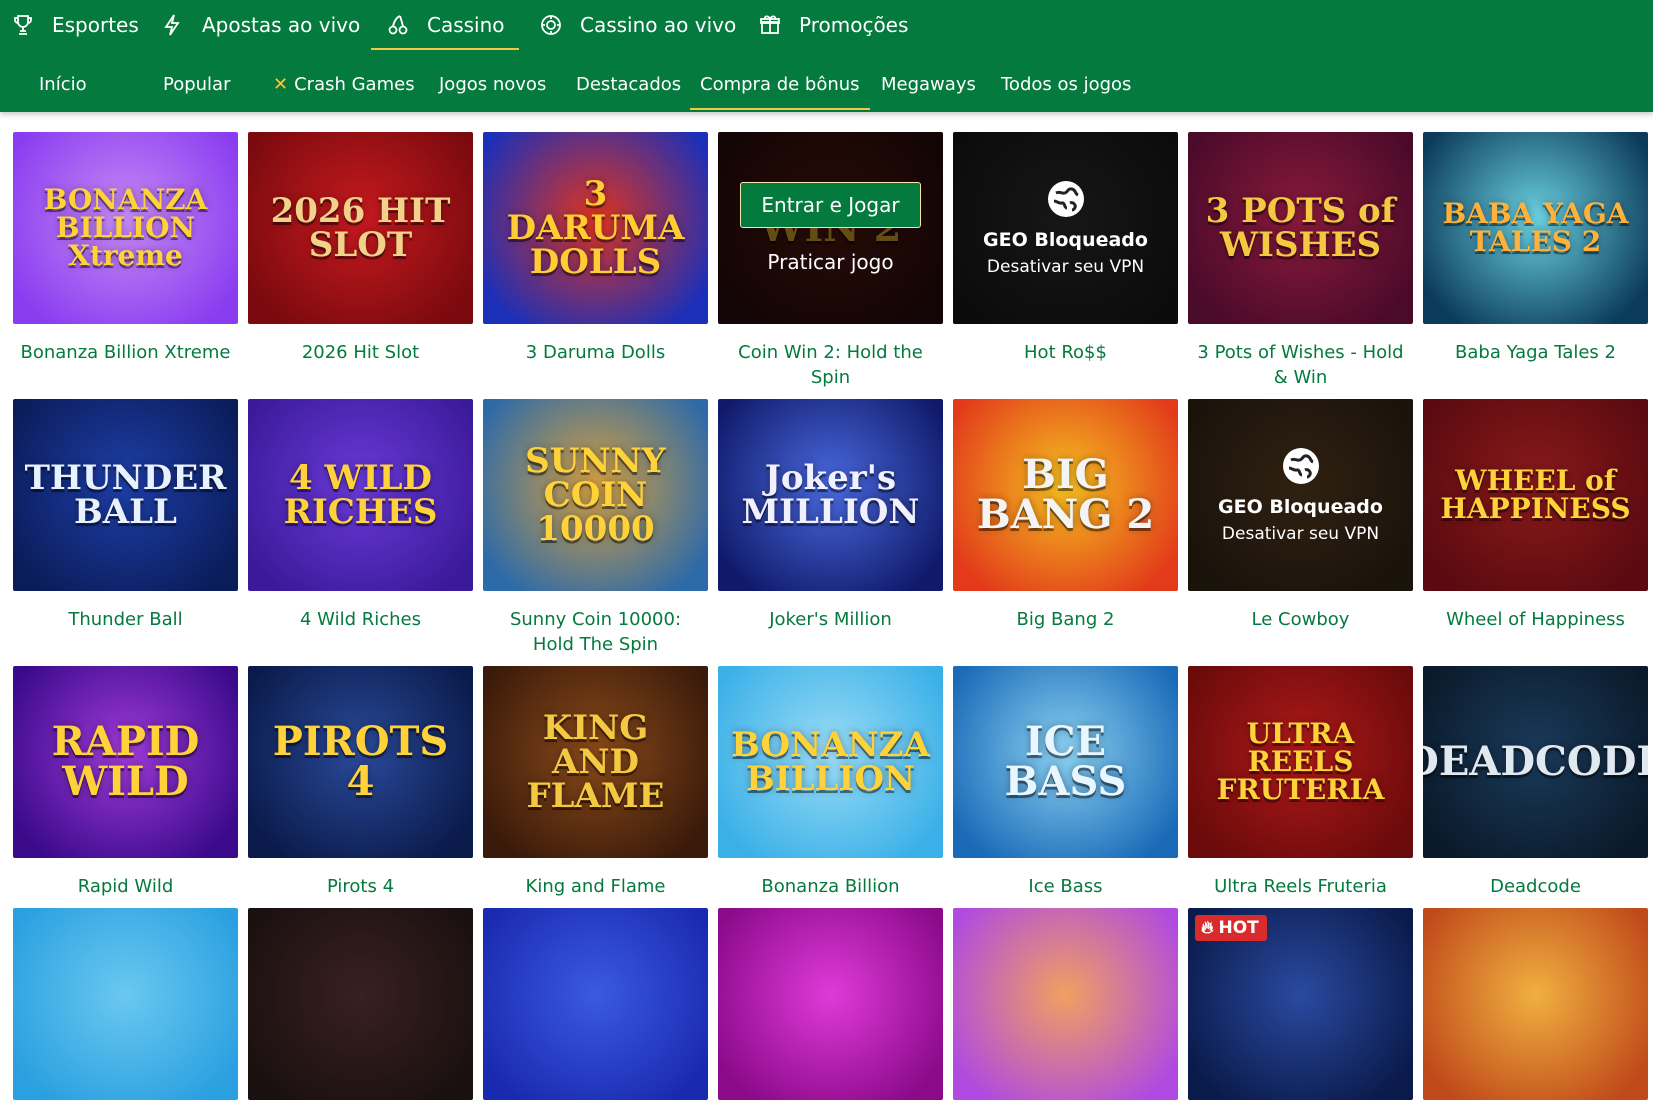  I want to click on tab-todos-os-jogos: Todos os jogos, so click(1066, 84).